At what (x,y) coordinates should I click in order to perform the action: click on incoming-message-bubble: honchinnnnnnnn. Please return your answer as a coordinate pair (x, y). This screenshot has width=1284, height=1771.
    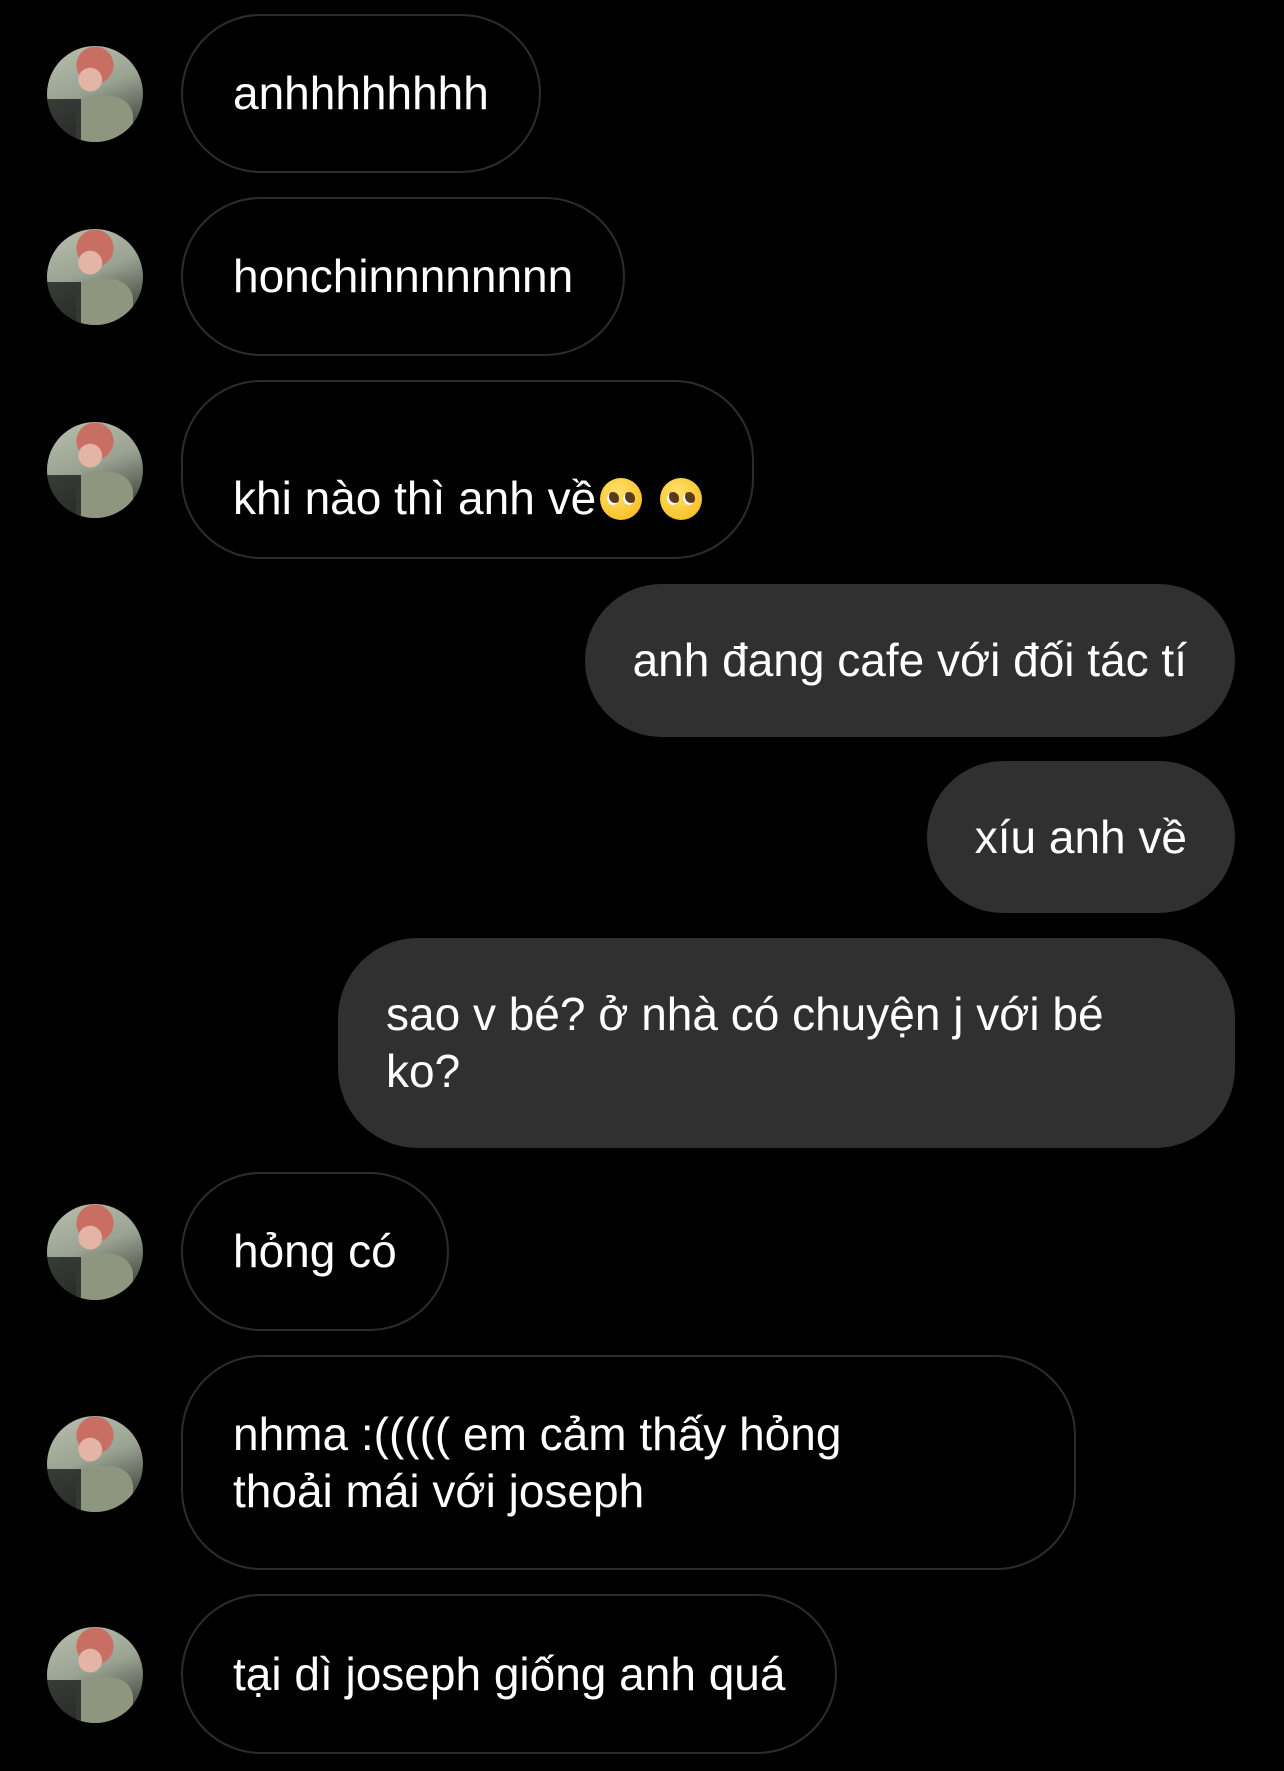
    Looking at the image, I should click on (403, 276).